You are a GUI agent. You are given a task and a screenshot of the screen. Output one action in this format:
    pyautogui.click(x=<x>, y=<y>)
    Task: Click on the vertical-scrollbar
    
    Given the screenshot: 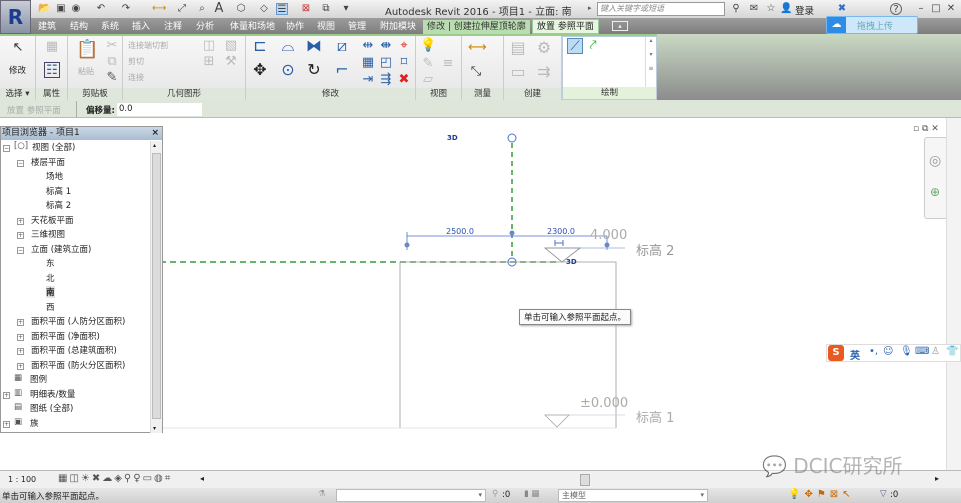 What is the action you would take?
    pyautogui.click(x=953, y=294)
    